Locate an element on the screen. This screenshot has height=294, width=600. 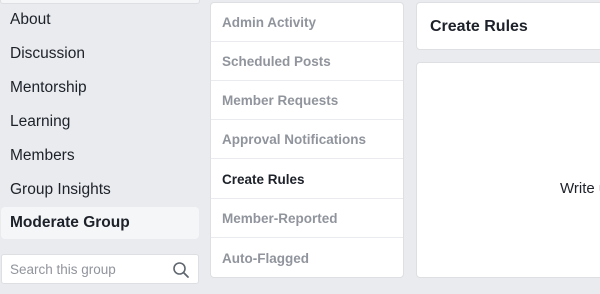
search-icon is located at coordinates (181, 270).